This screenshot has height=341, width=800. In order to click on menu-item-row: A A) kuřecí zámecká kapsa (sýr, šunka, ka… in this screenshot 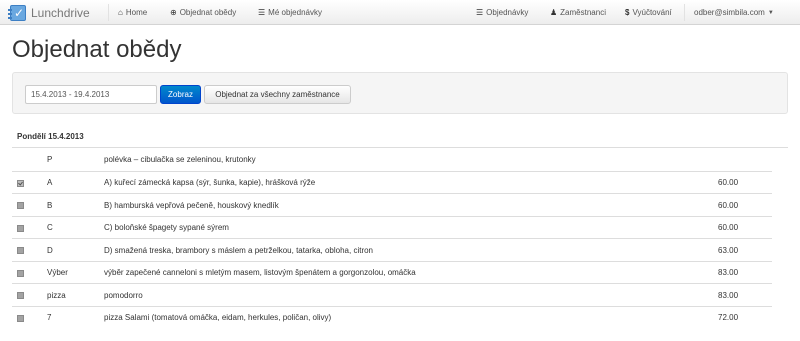, I will do `click(392, 181)`.